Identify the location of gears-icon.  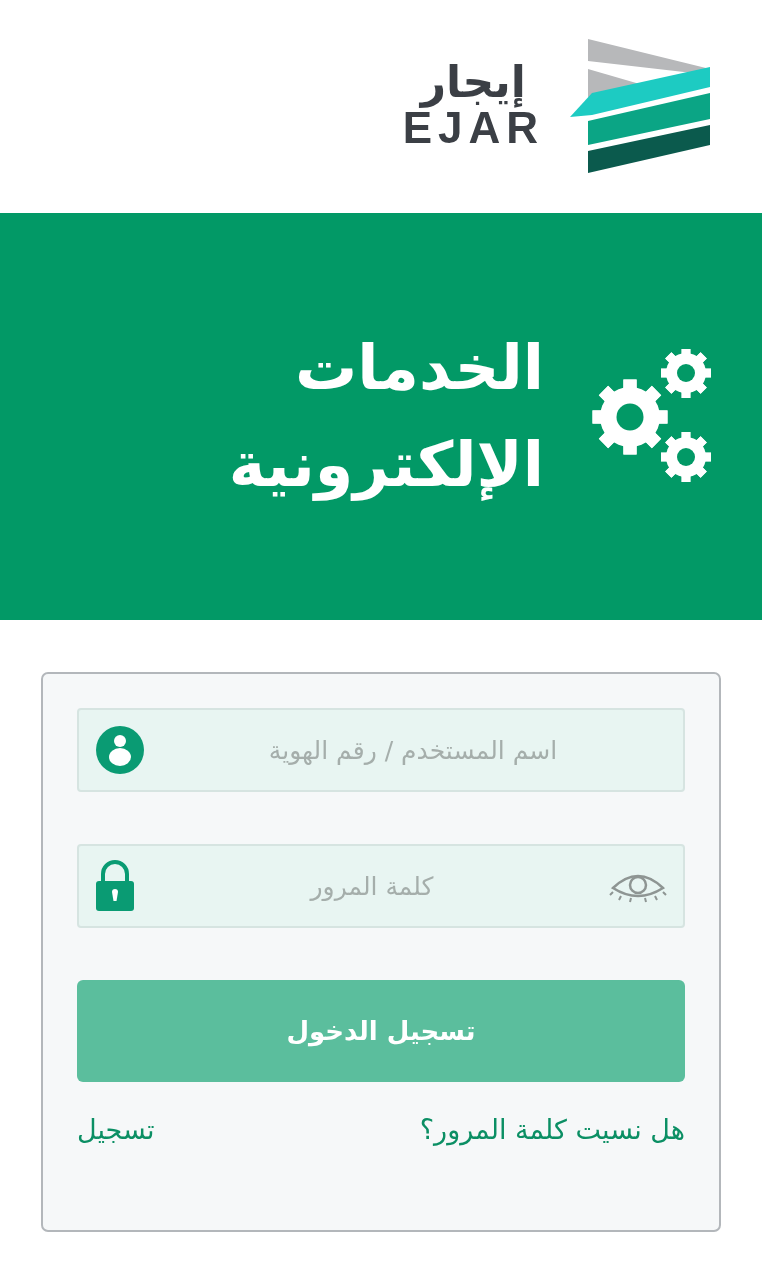
(652, 416).